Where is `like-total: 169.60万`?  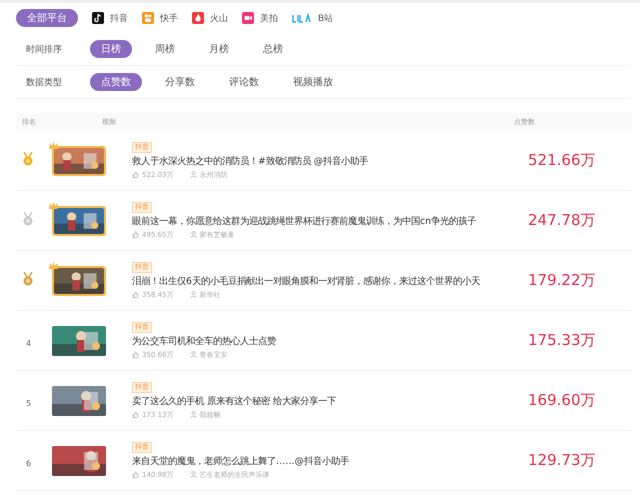 like-total: 169.60万 is located at coordinates (562, 400).